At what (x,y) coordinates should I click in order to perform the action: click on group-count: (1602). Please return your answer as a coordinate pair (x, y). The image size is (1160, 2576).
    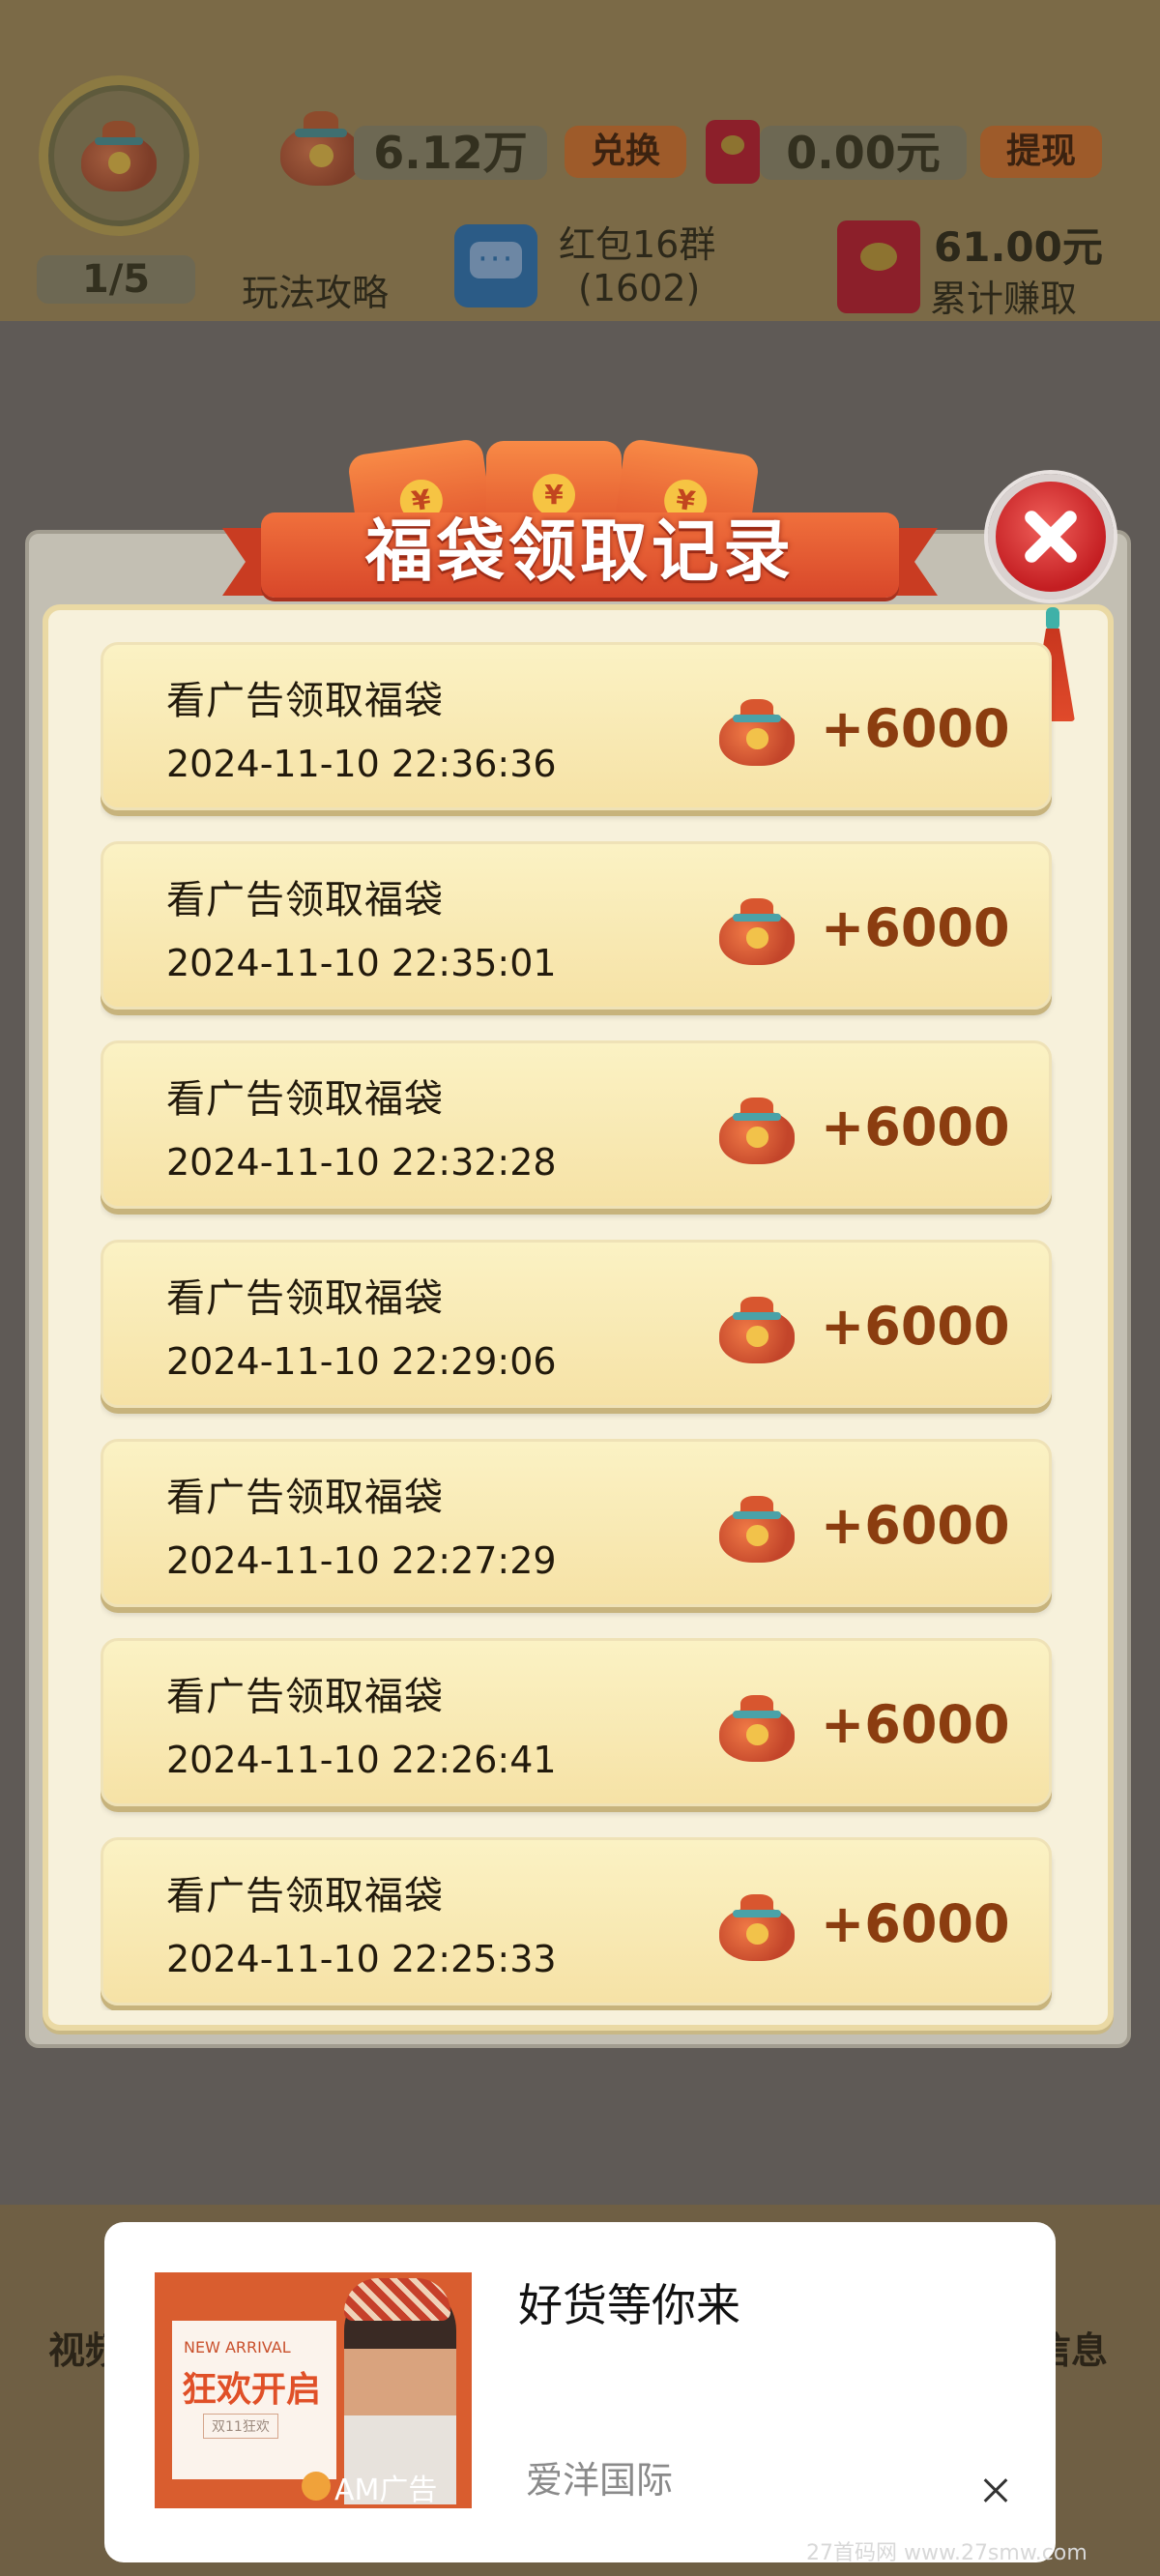
    Looking at the image, I should click on (639, 288).